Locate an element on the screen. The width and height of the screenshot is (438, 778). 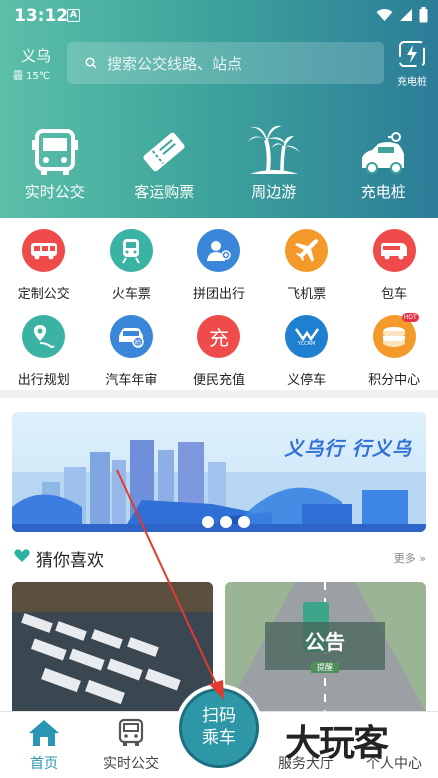
battery-icon is located at coordinates (423, 15).